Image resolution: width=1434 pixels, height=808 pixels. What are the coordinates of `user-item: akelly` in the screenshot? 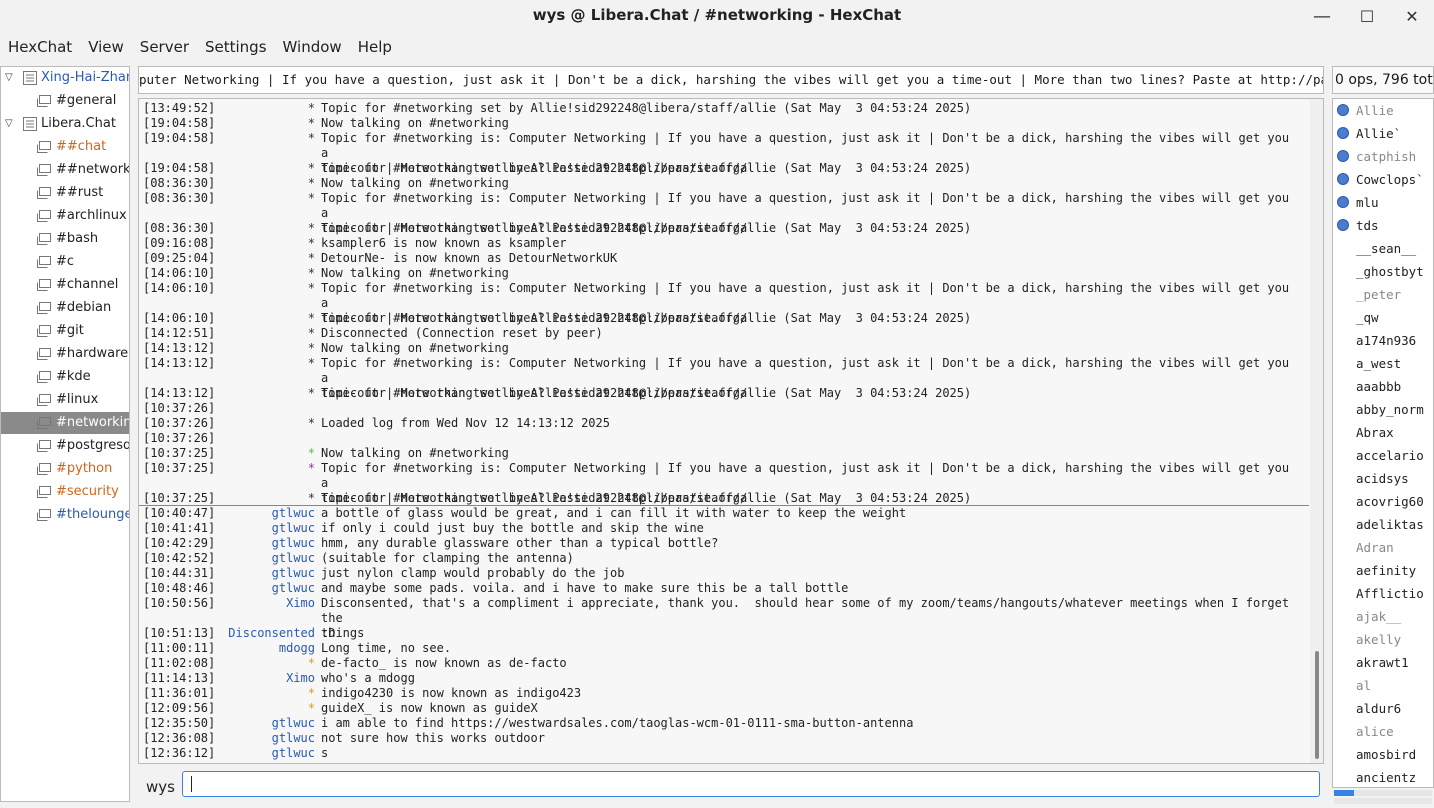 It's located at (1383, 641).